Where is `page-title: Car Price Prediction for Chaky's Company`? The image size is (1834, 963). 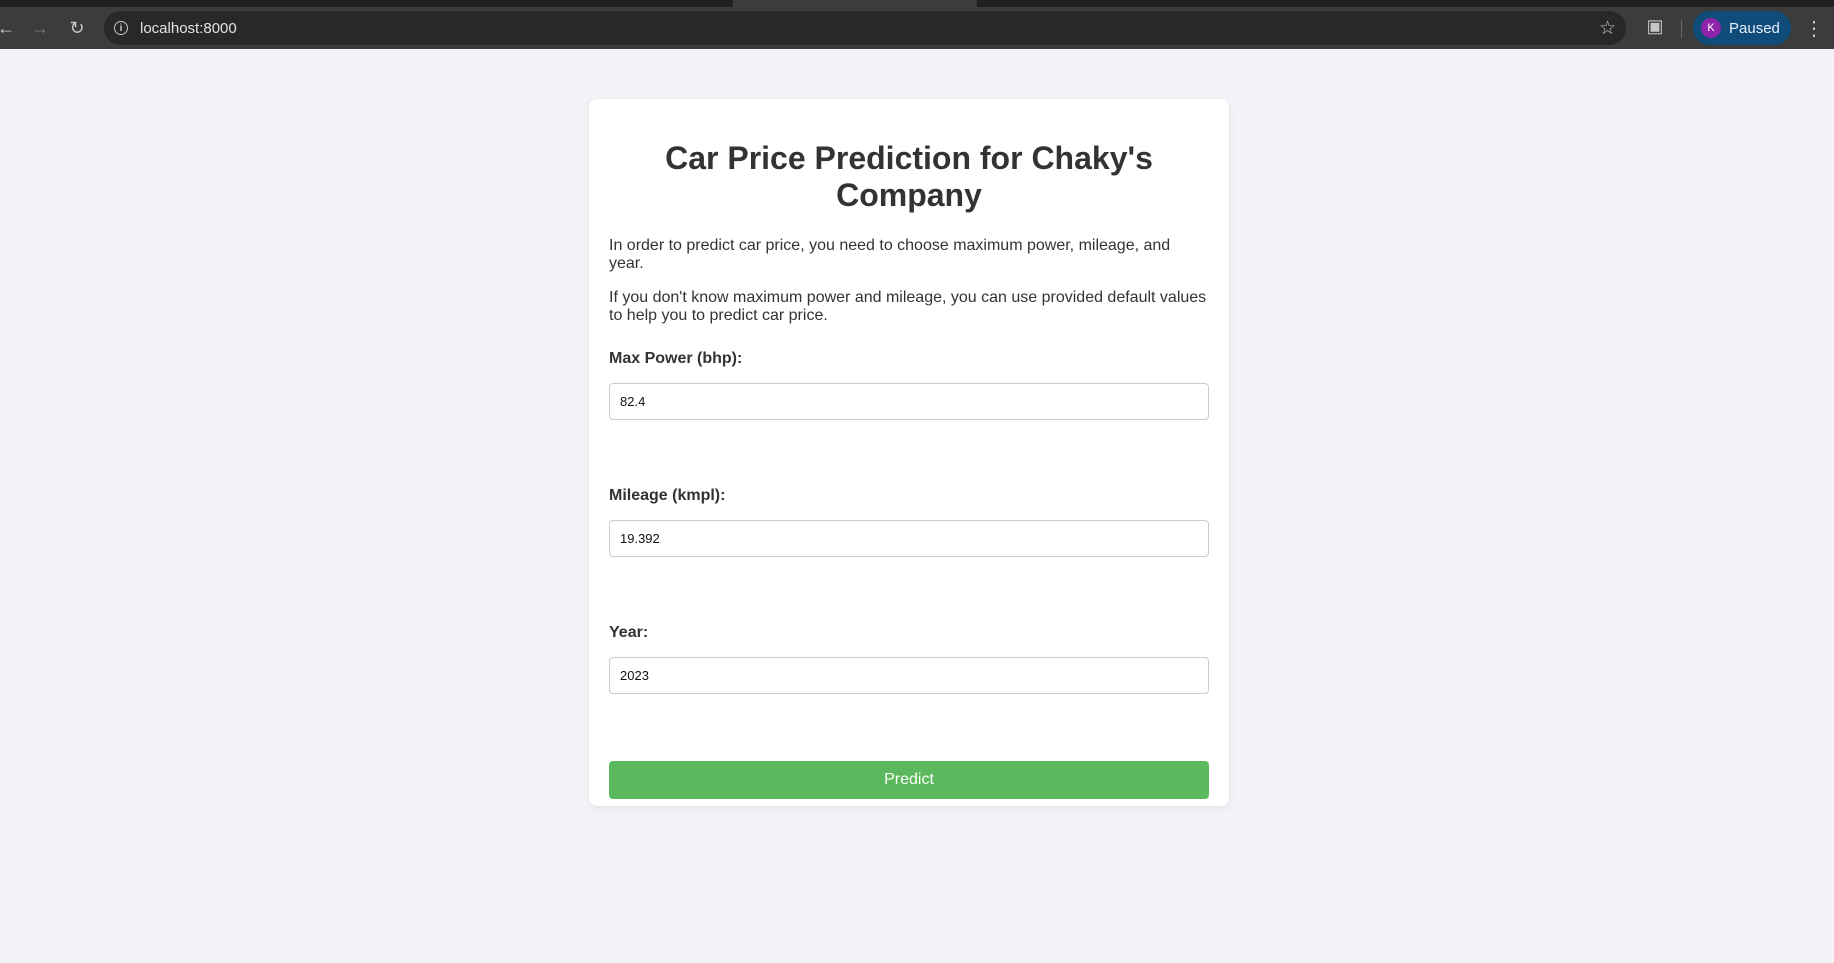
page-title: Car Price Prediction for Chaky's Company is located at coordinates (909, 176).